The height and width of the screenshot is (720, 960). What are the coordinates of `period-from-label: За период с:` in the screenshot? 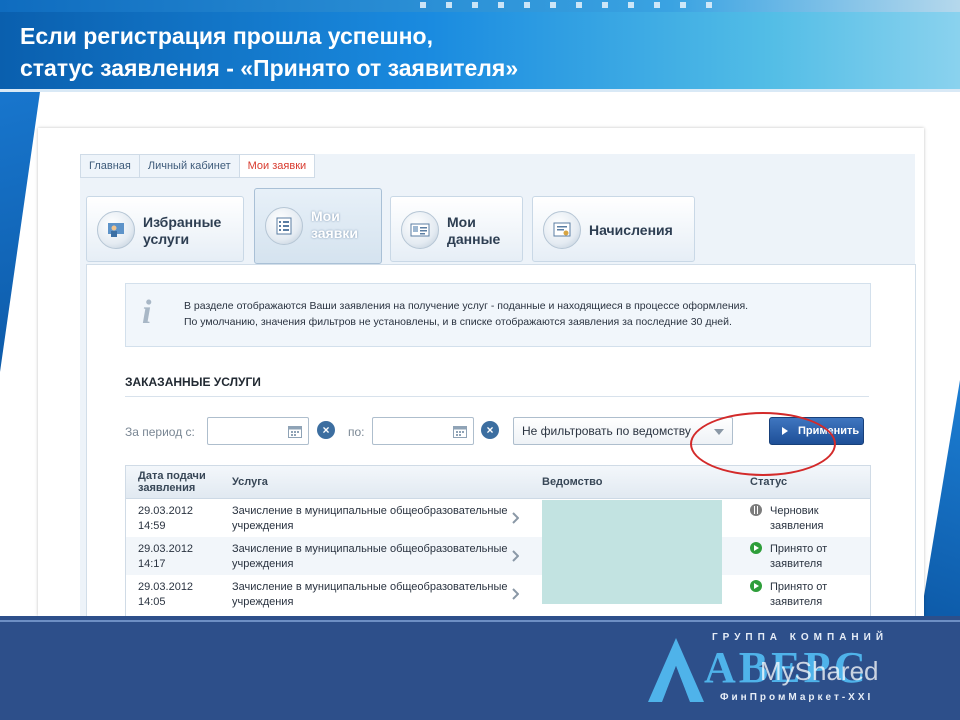 It's located at (160, 432).